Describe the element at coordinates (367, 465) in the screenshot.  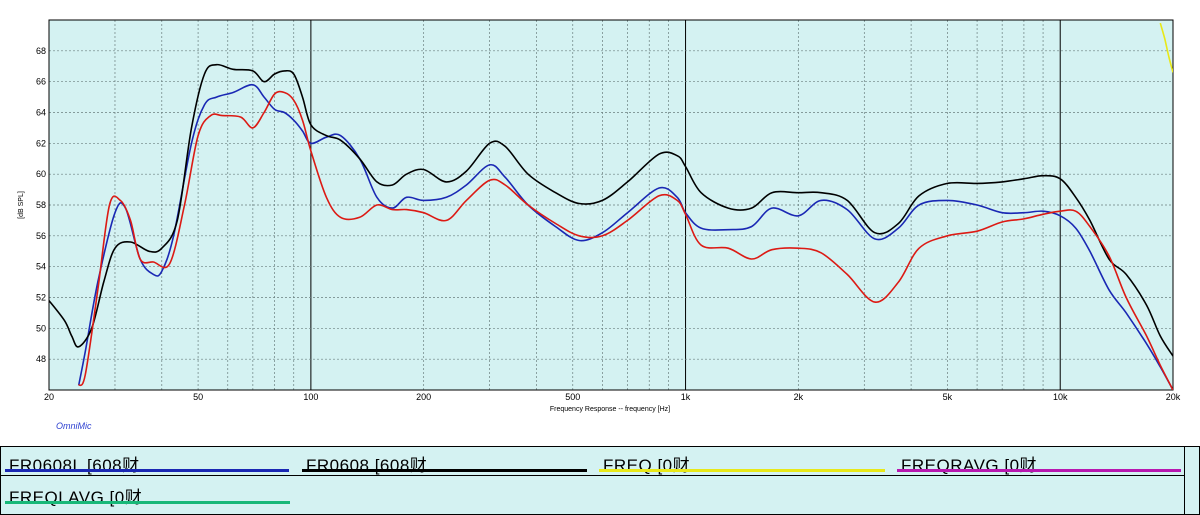
I see `legend-label: FR0608 [608财` at that location.